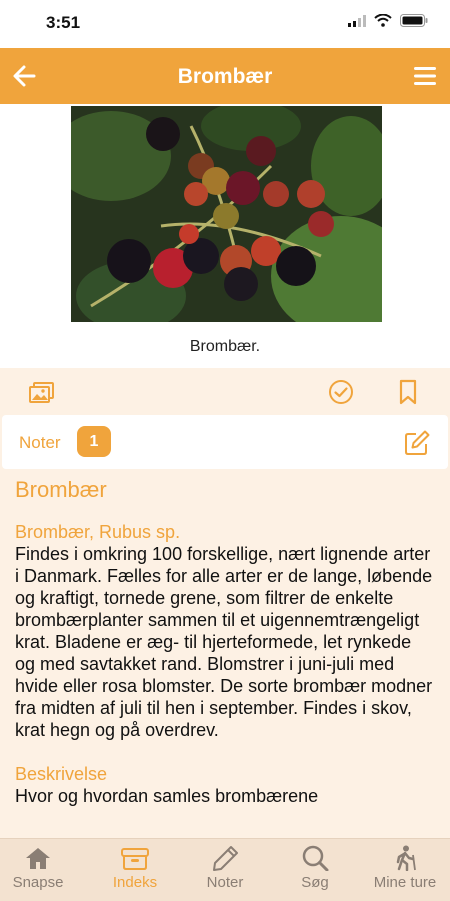  I want to click on nav-label: Søg, so click(315, 882).